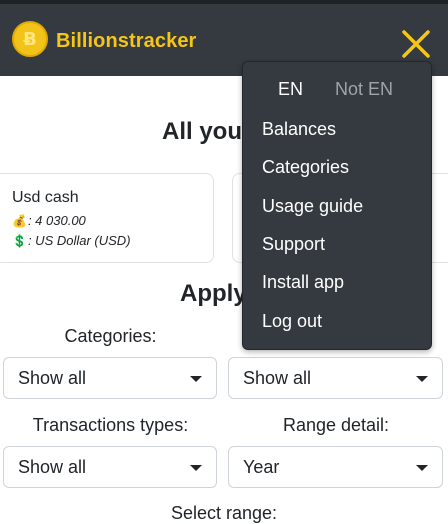 This screenshot has width=448, height=524. What do you see at coordinates (126, 41) in the screenshot?
I see `brand-name: Billionstracker` at bounding box center [126, 41].